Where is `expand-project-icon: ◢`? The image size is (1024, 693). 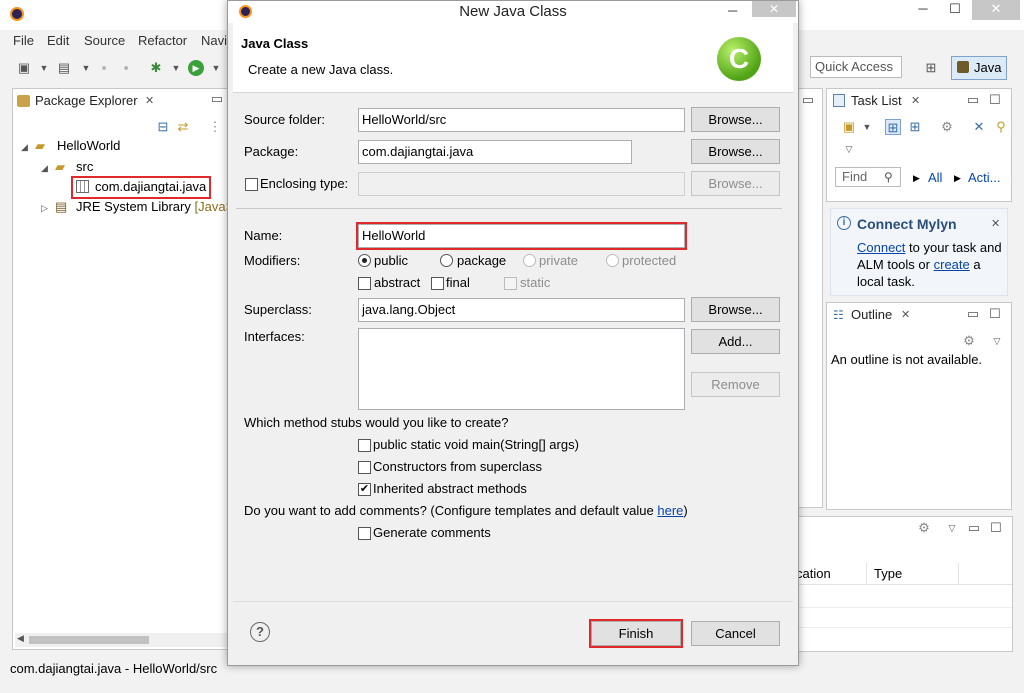
expand-project-icon: ◢ is located at coordinates (24, 147).